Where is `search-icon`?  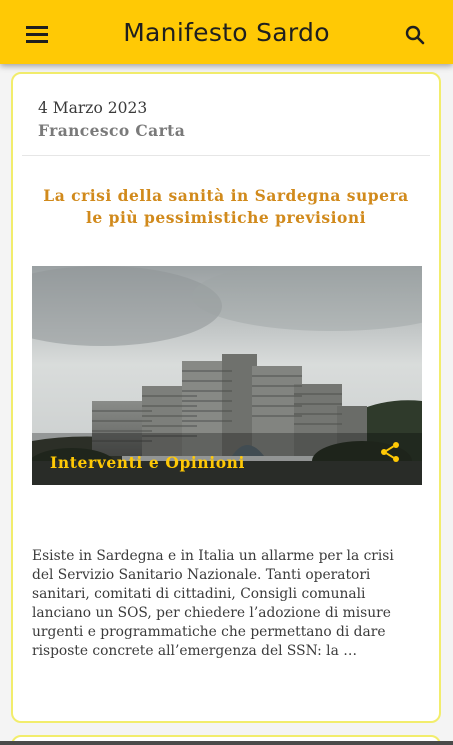 search-icon is located at coordinates (415, 35).